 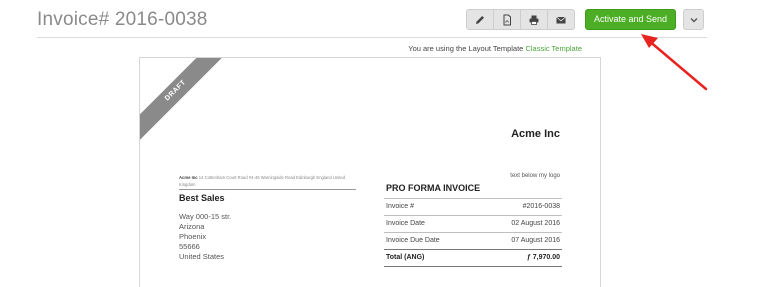 What do you see at coordinates (473, 206) in the screenshot?
I see `meta-row: Invoice # #2016-0038` at bounding box center [473, 206].